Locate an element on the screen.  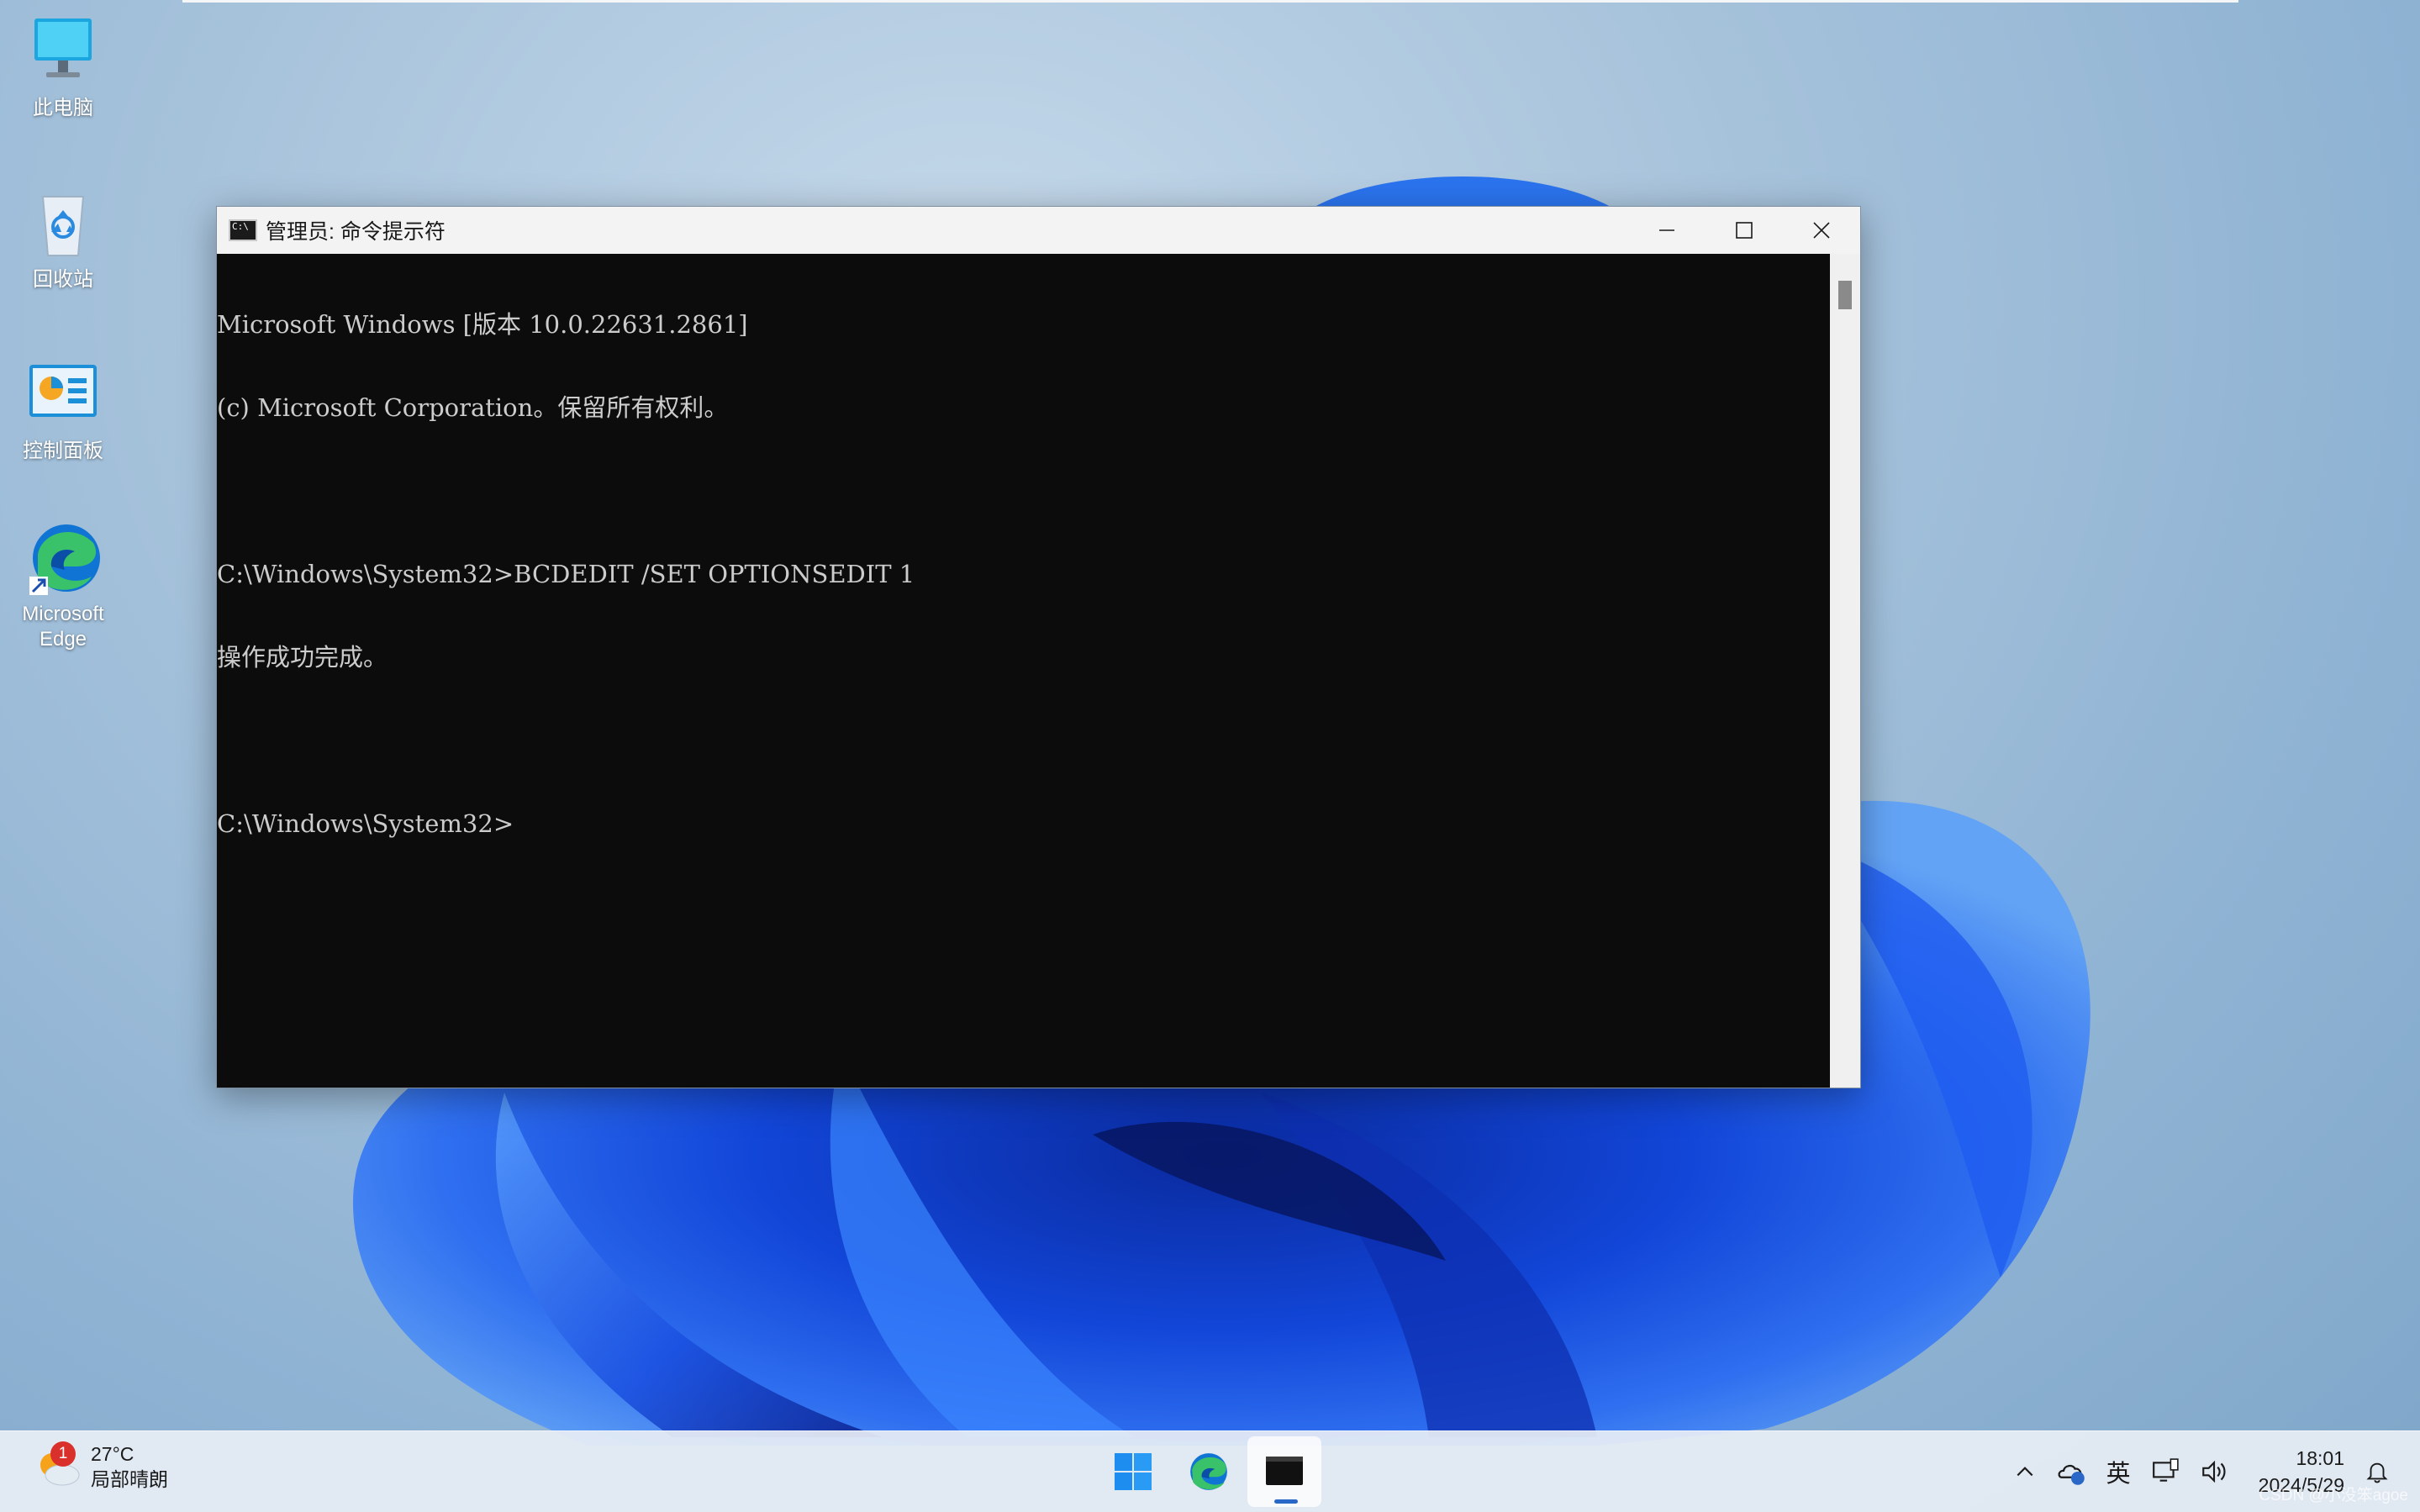
computer-icon is located at coordinates (63, 52).